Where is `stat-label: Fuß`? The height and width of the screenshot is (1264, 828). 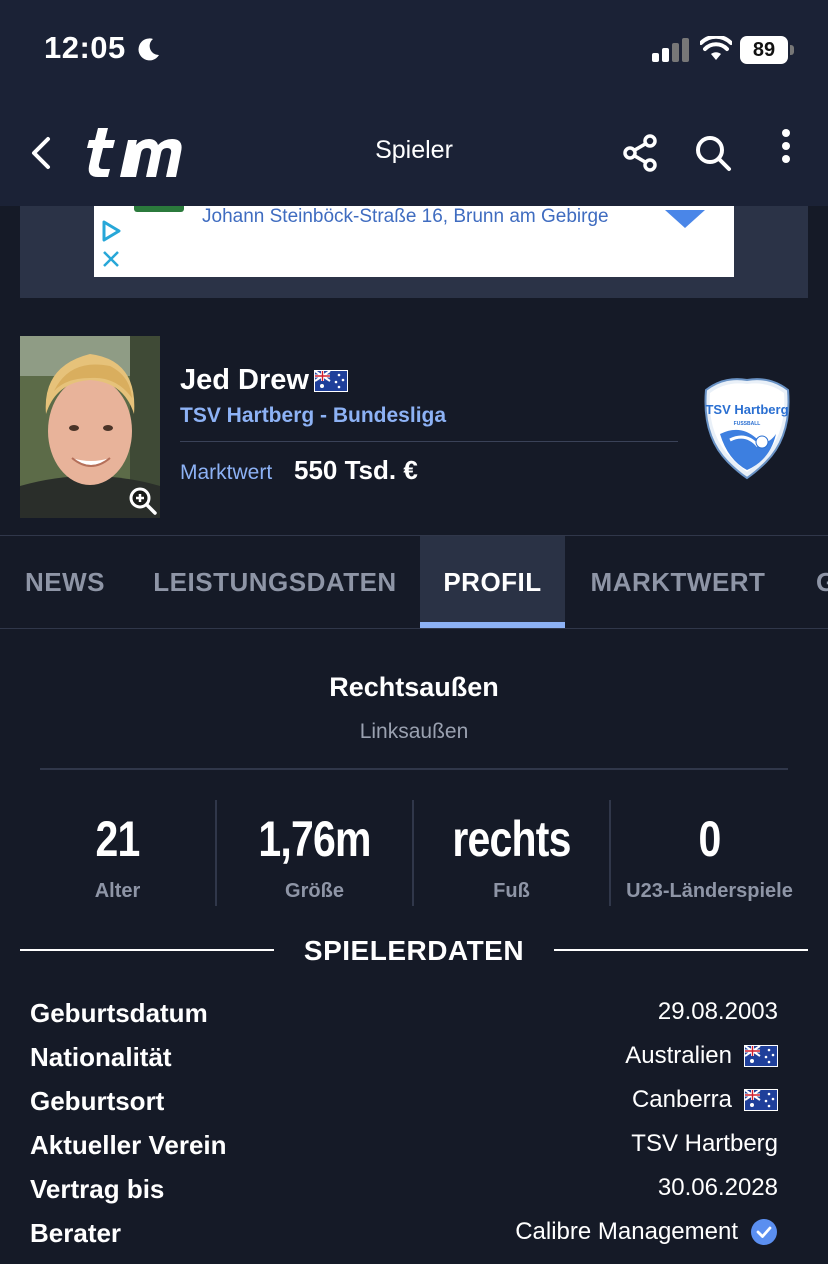
stat-label: Fuß is located at coordinates (511, 891).